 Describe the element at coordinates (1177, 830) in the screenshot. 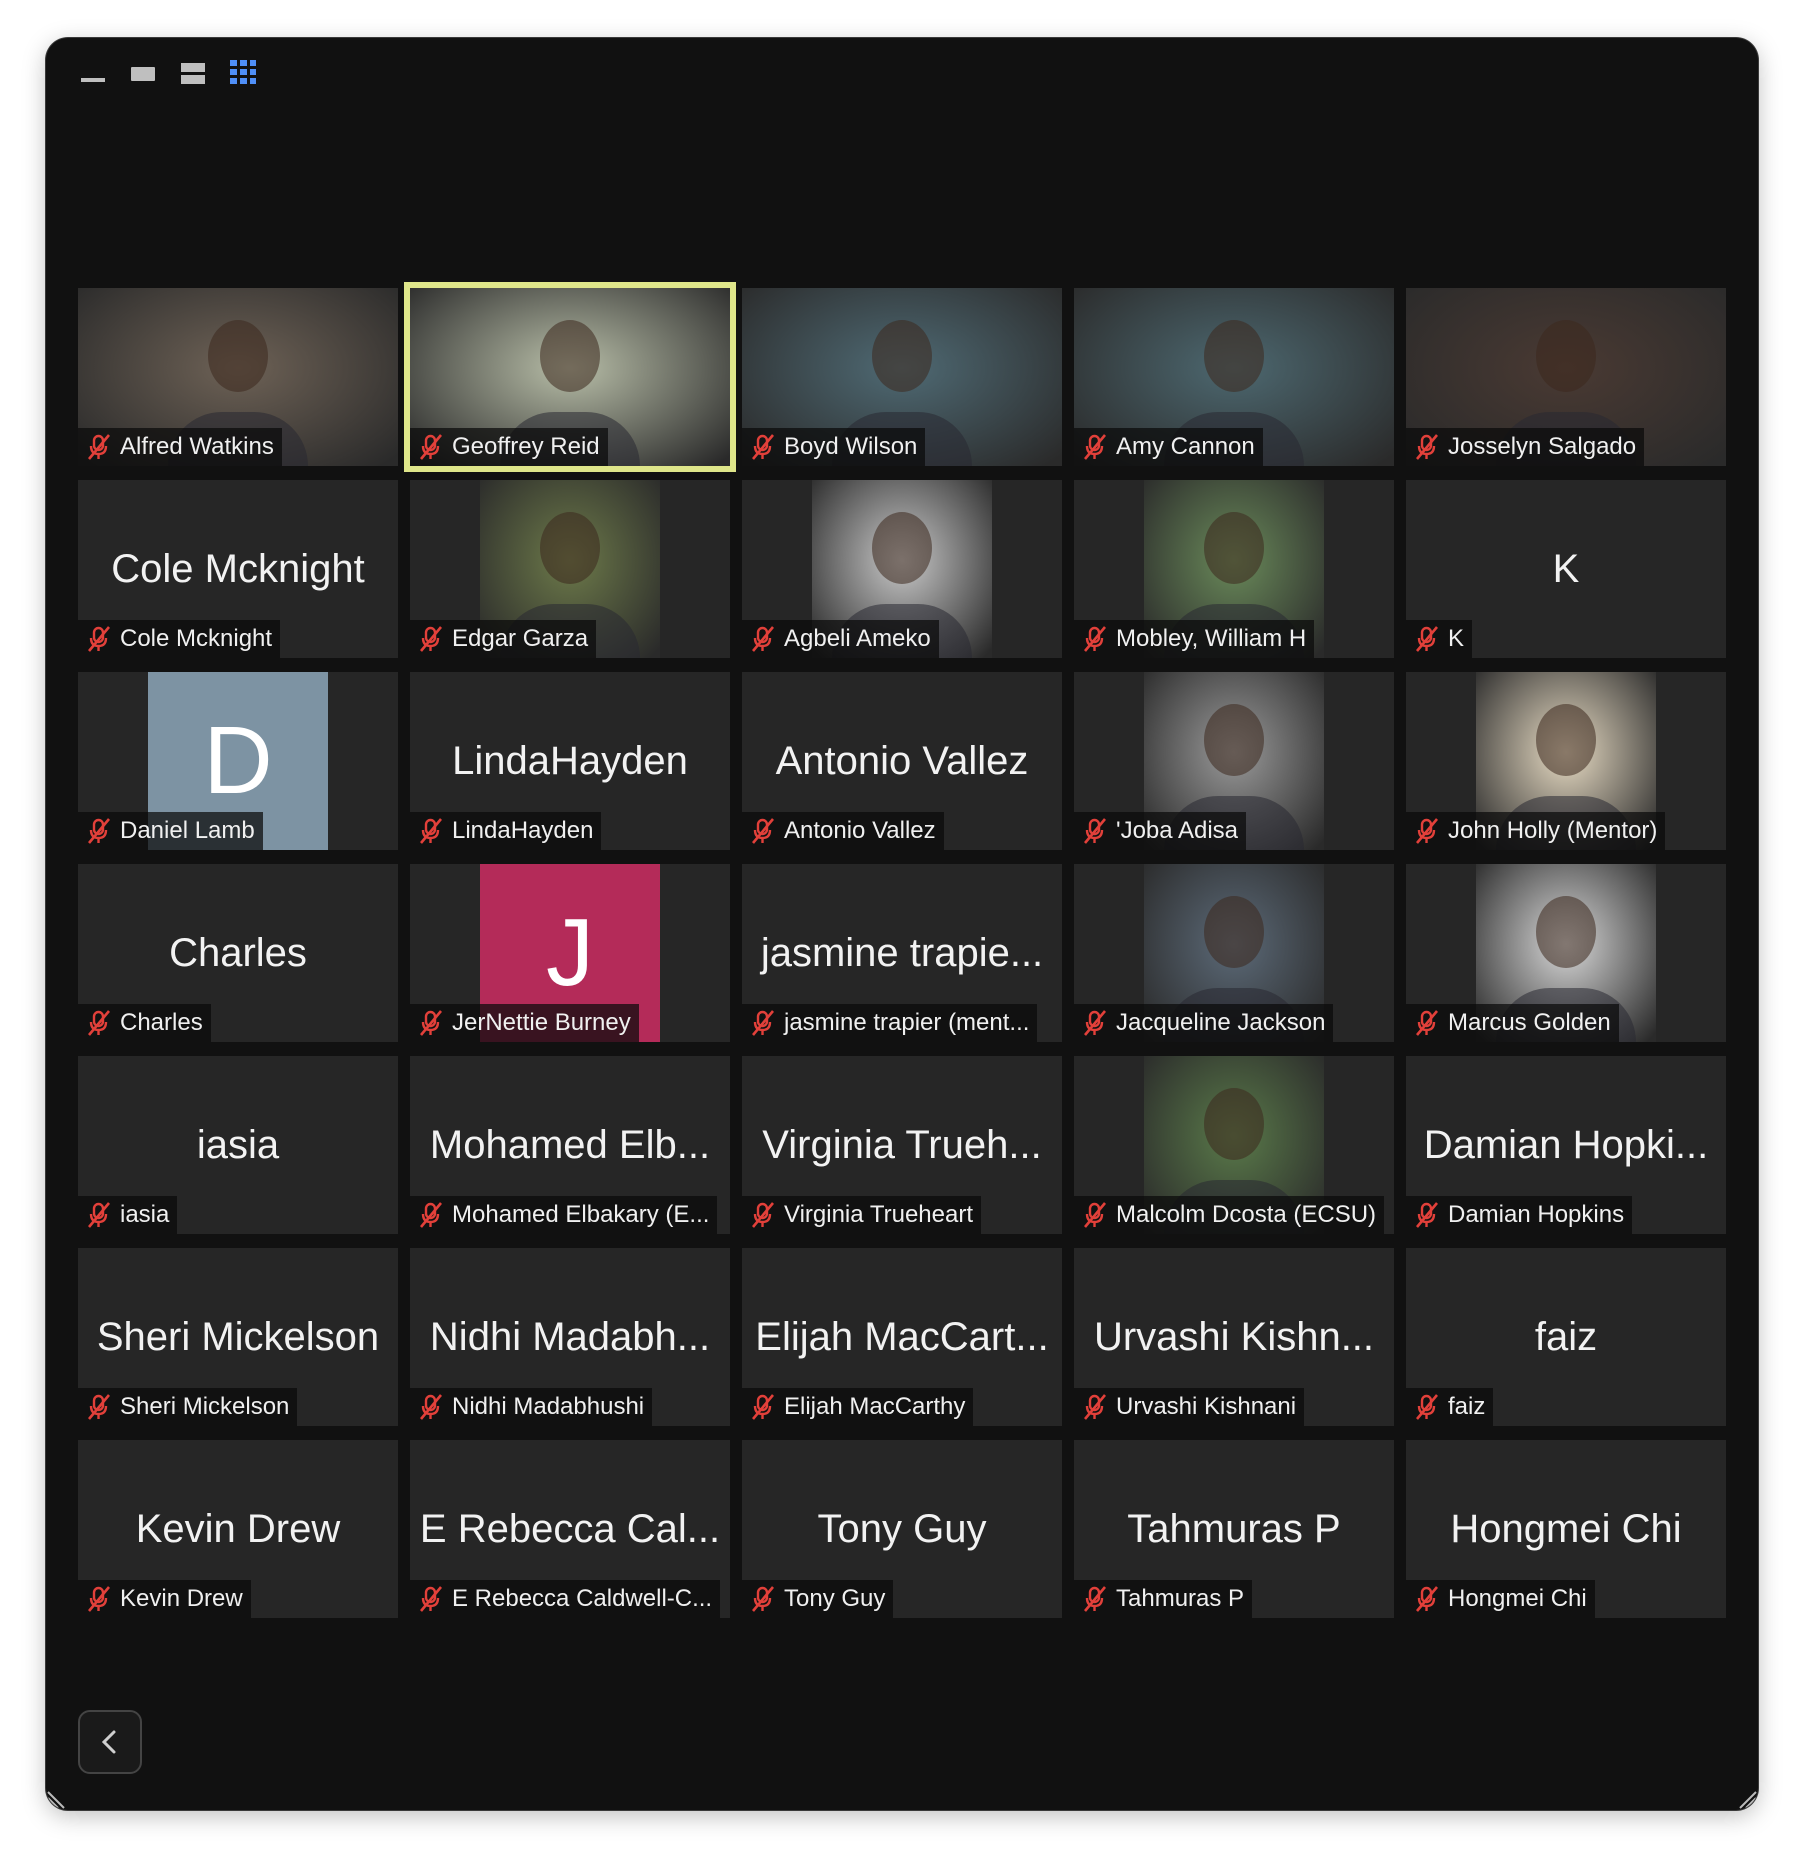

I see `participant-name: 'Joba Adisa` at that location.